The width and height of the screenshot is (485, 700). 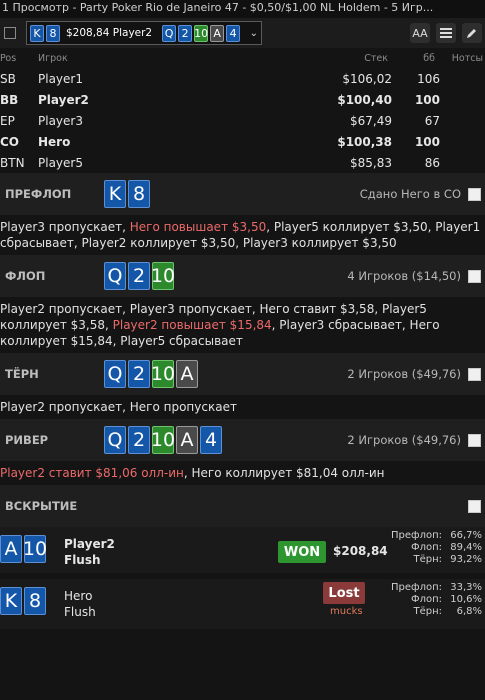 I want to click on player-name: Player3, so click(x=60, y=120).